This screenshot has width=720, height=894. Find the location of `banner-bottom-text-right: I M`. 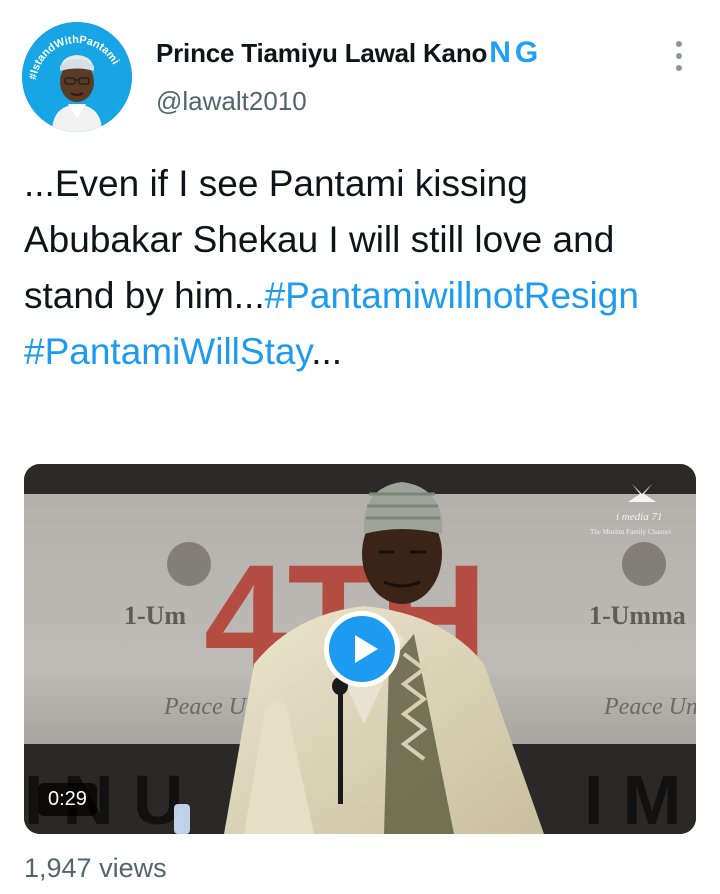

banner-bottom-text-right: I M is located at coordinates (632, 797).